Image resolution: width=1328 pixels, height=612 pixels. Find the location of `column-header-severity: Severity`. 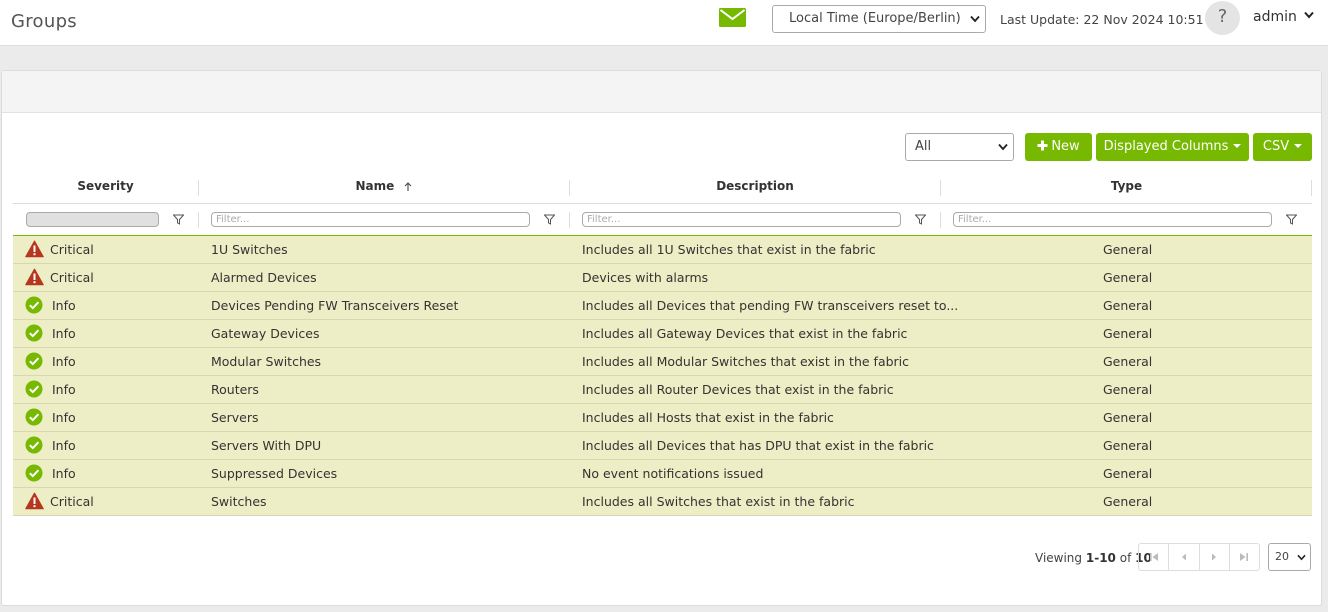

column-header-severity: Severity is located at coordinates (105, 188).